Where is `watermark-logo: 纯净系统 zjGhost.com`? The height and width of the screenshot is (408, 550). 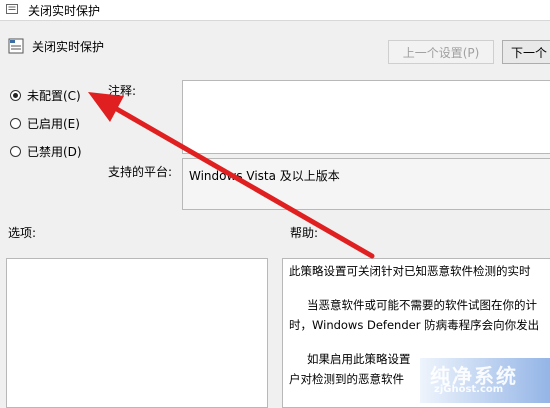 watermark-logo: 纯净系统 zjGhost.com is located at coordinates (485, 380).